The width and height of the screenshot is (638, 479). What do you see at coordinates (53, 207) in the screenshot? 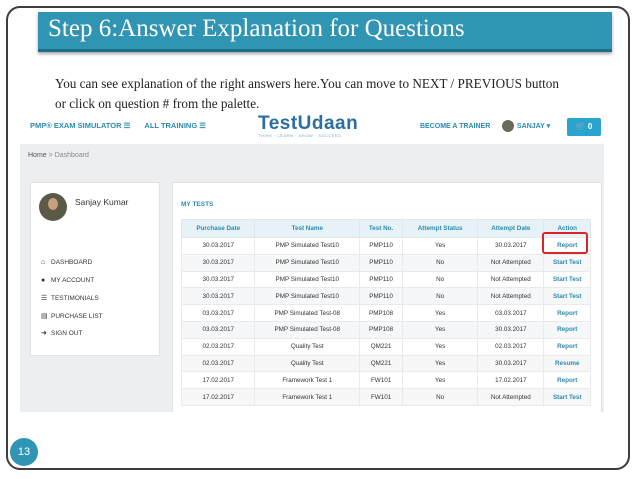
I see `profile-avatar` at bounding box center [53, 207].